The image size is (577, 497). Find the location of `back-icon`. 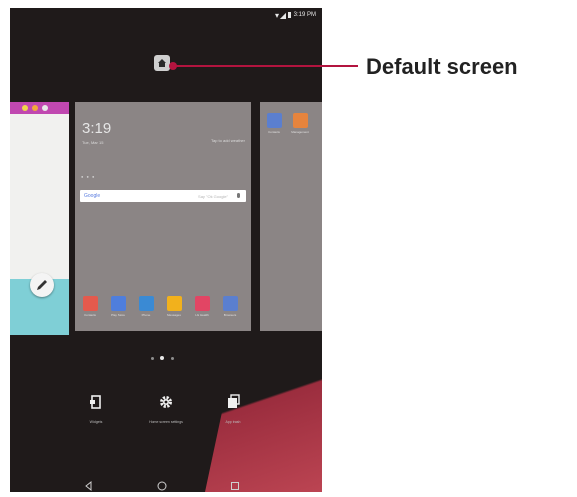

back-icon is located at coordinates (88, 486).